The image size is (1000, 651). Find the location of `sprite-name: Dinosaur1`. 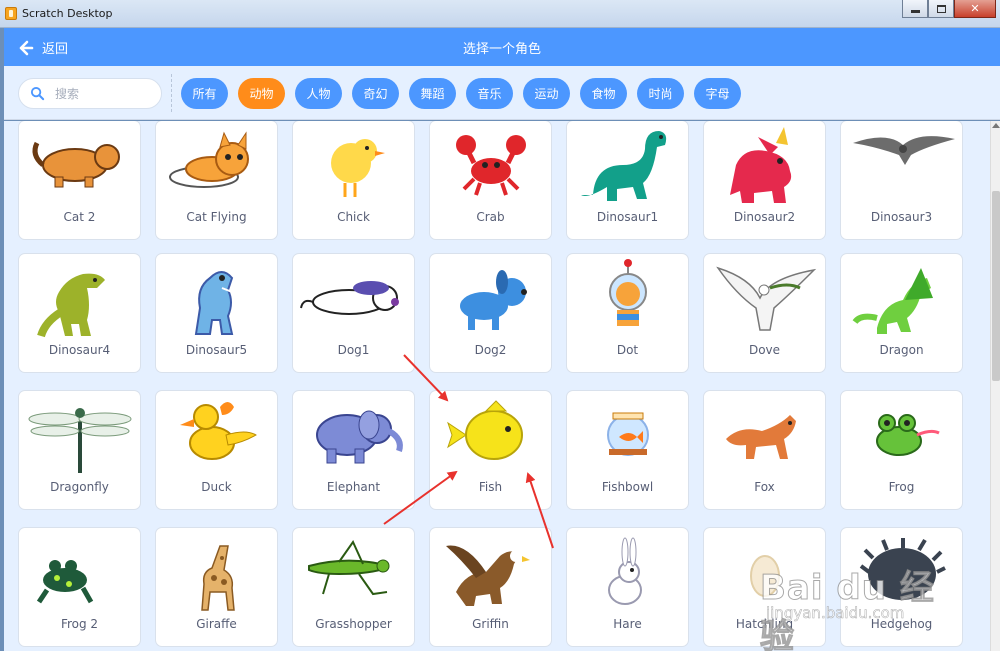

sprite-name: Dinosaur1 is located at coordinates (627, 217).